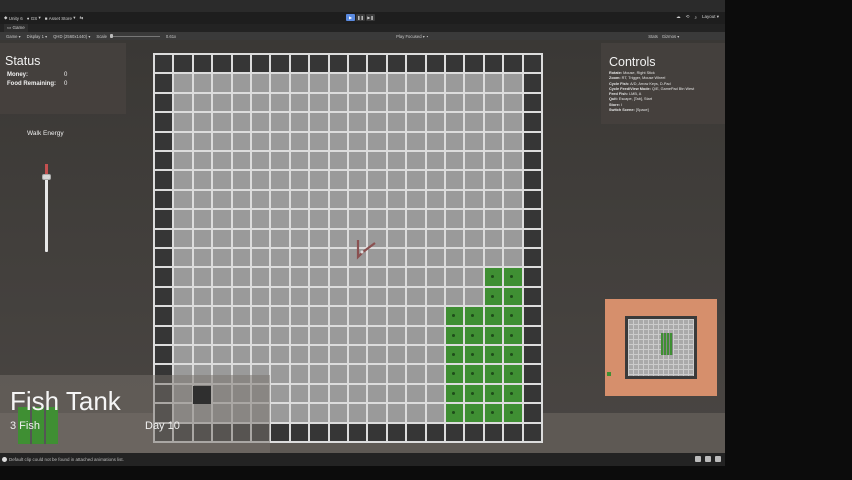 The height and width of the screenshot is (480, 852). What do you see at coordinates (34, 18) in the screenshot?
I see `account-dropdown: ● GS ▾` at bounding box center [34, 18].